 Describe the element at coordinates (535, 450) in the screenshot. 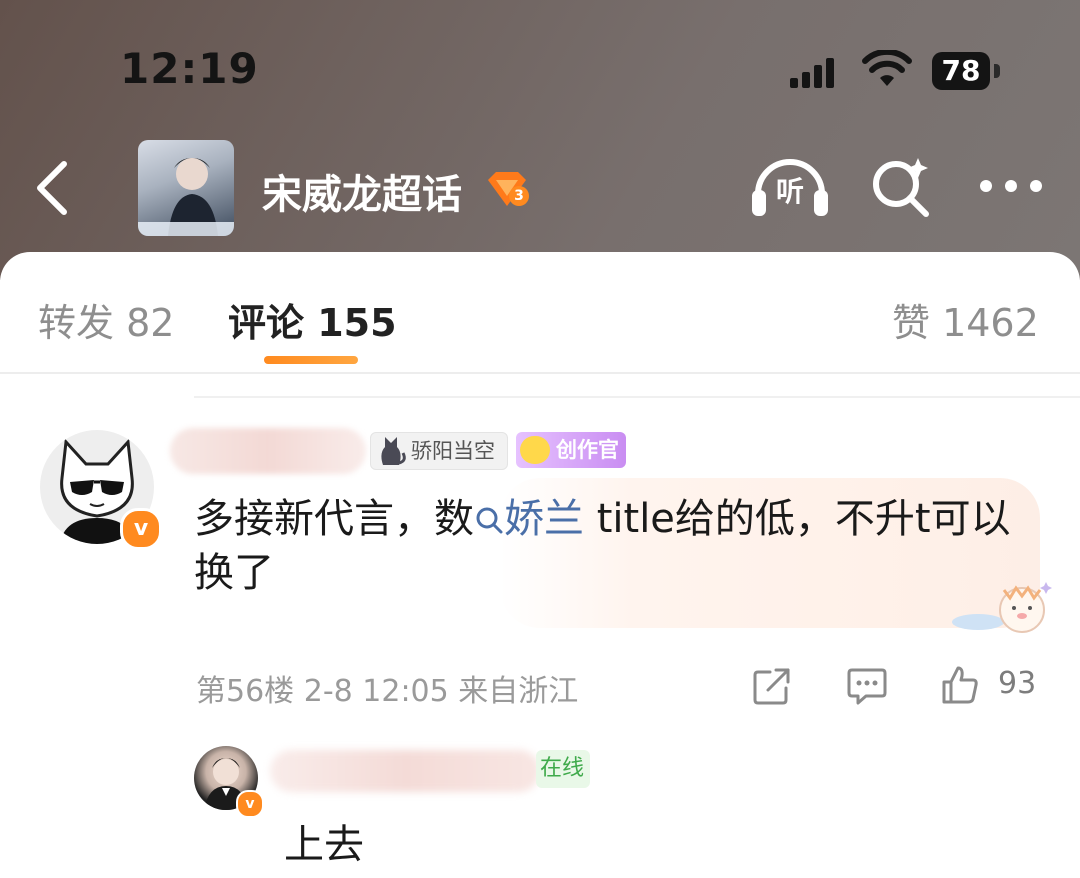

I see `creator-emoji-icon` at that location.